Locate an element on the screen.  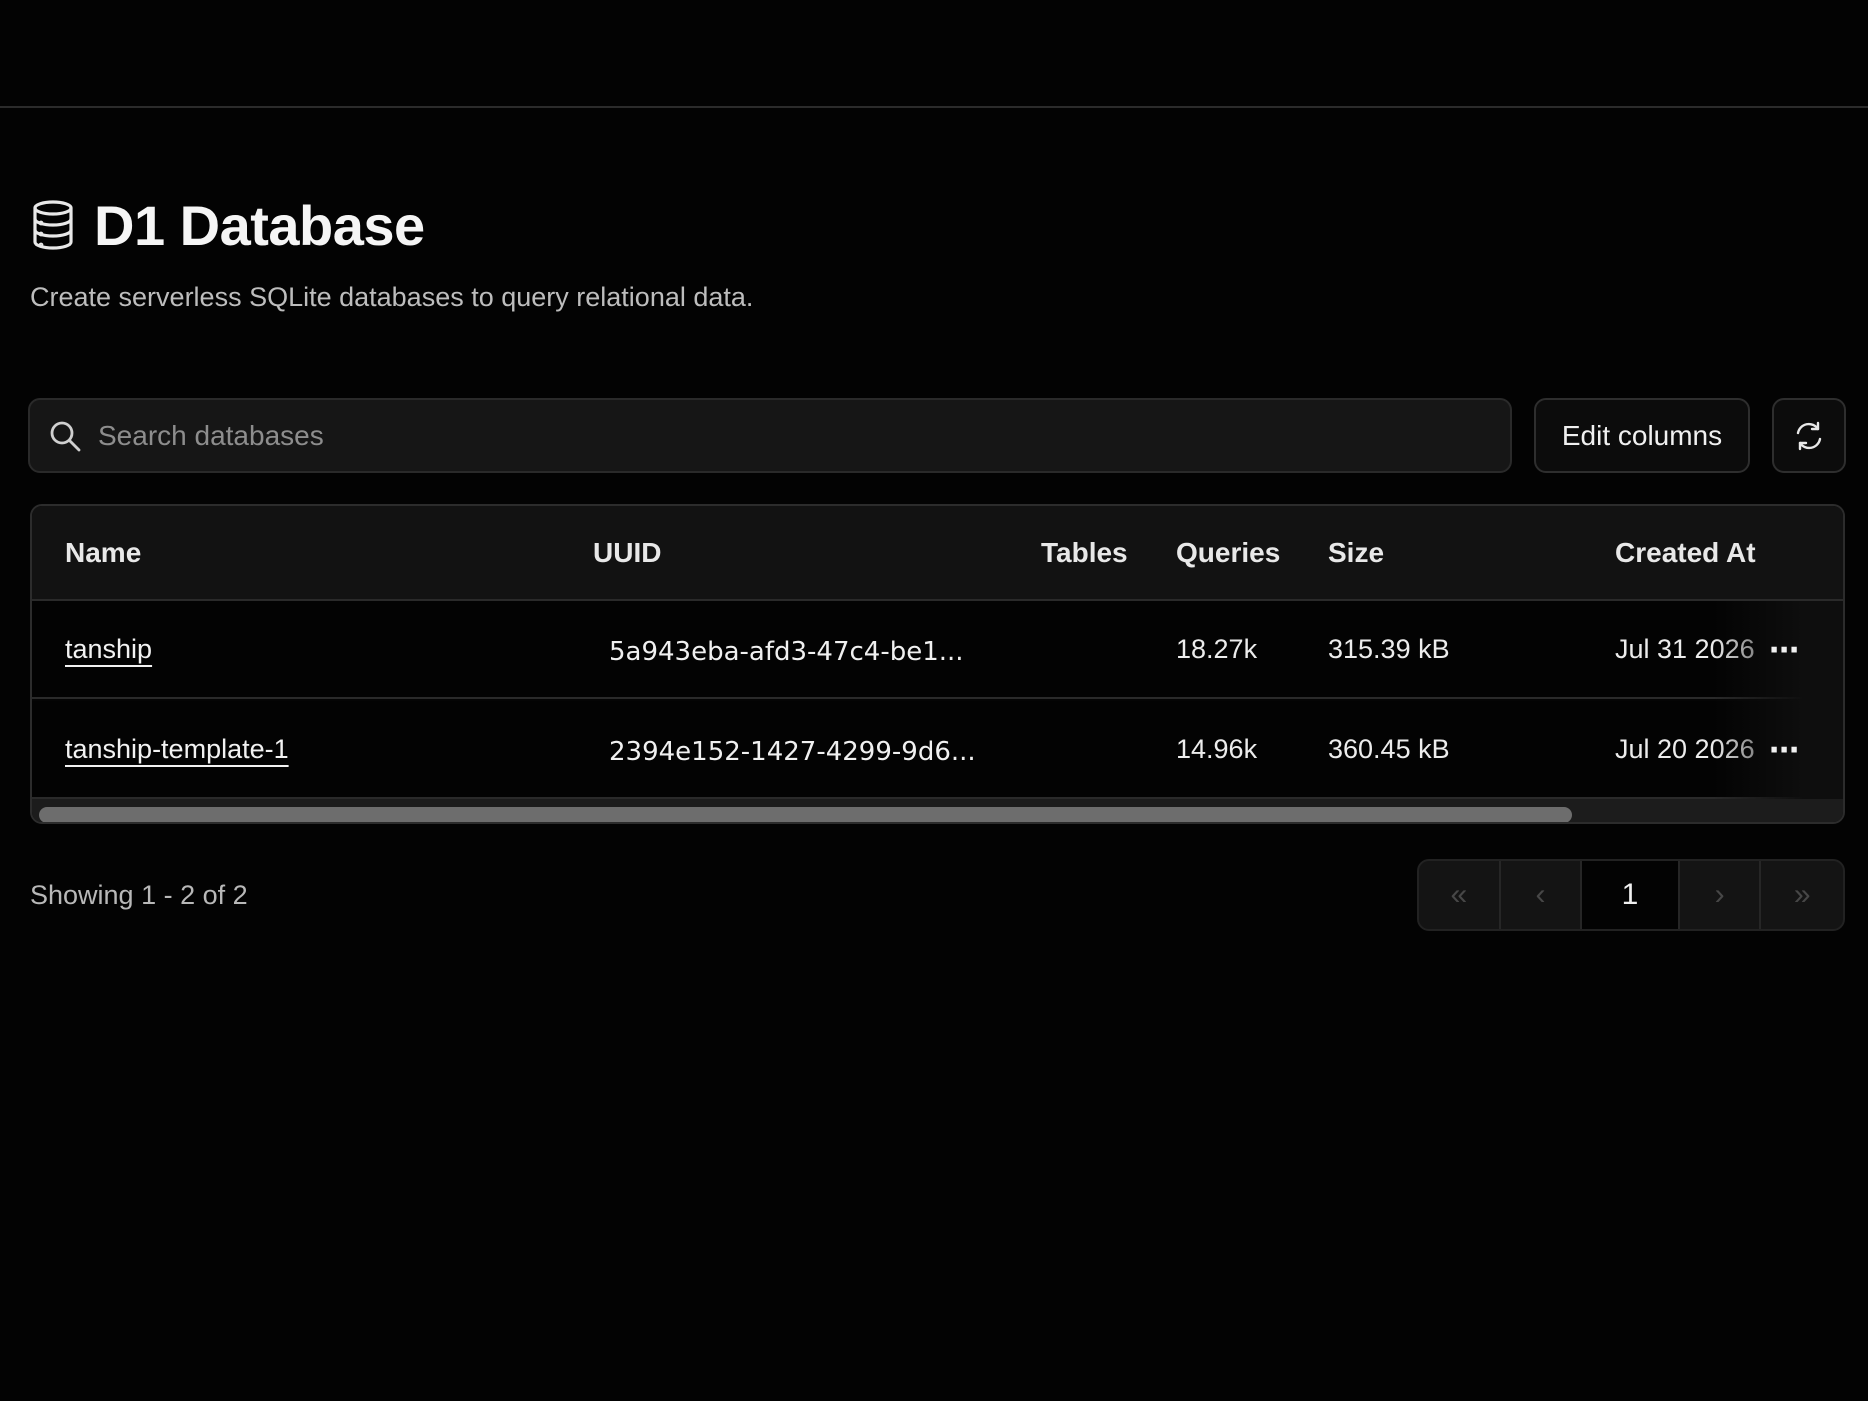
column-header-created-at: Created At is located at coordinates (1685, 552).